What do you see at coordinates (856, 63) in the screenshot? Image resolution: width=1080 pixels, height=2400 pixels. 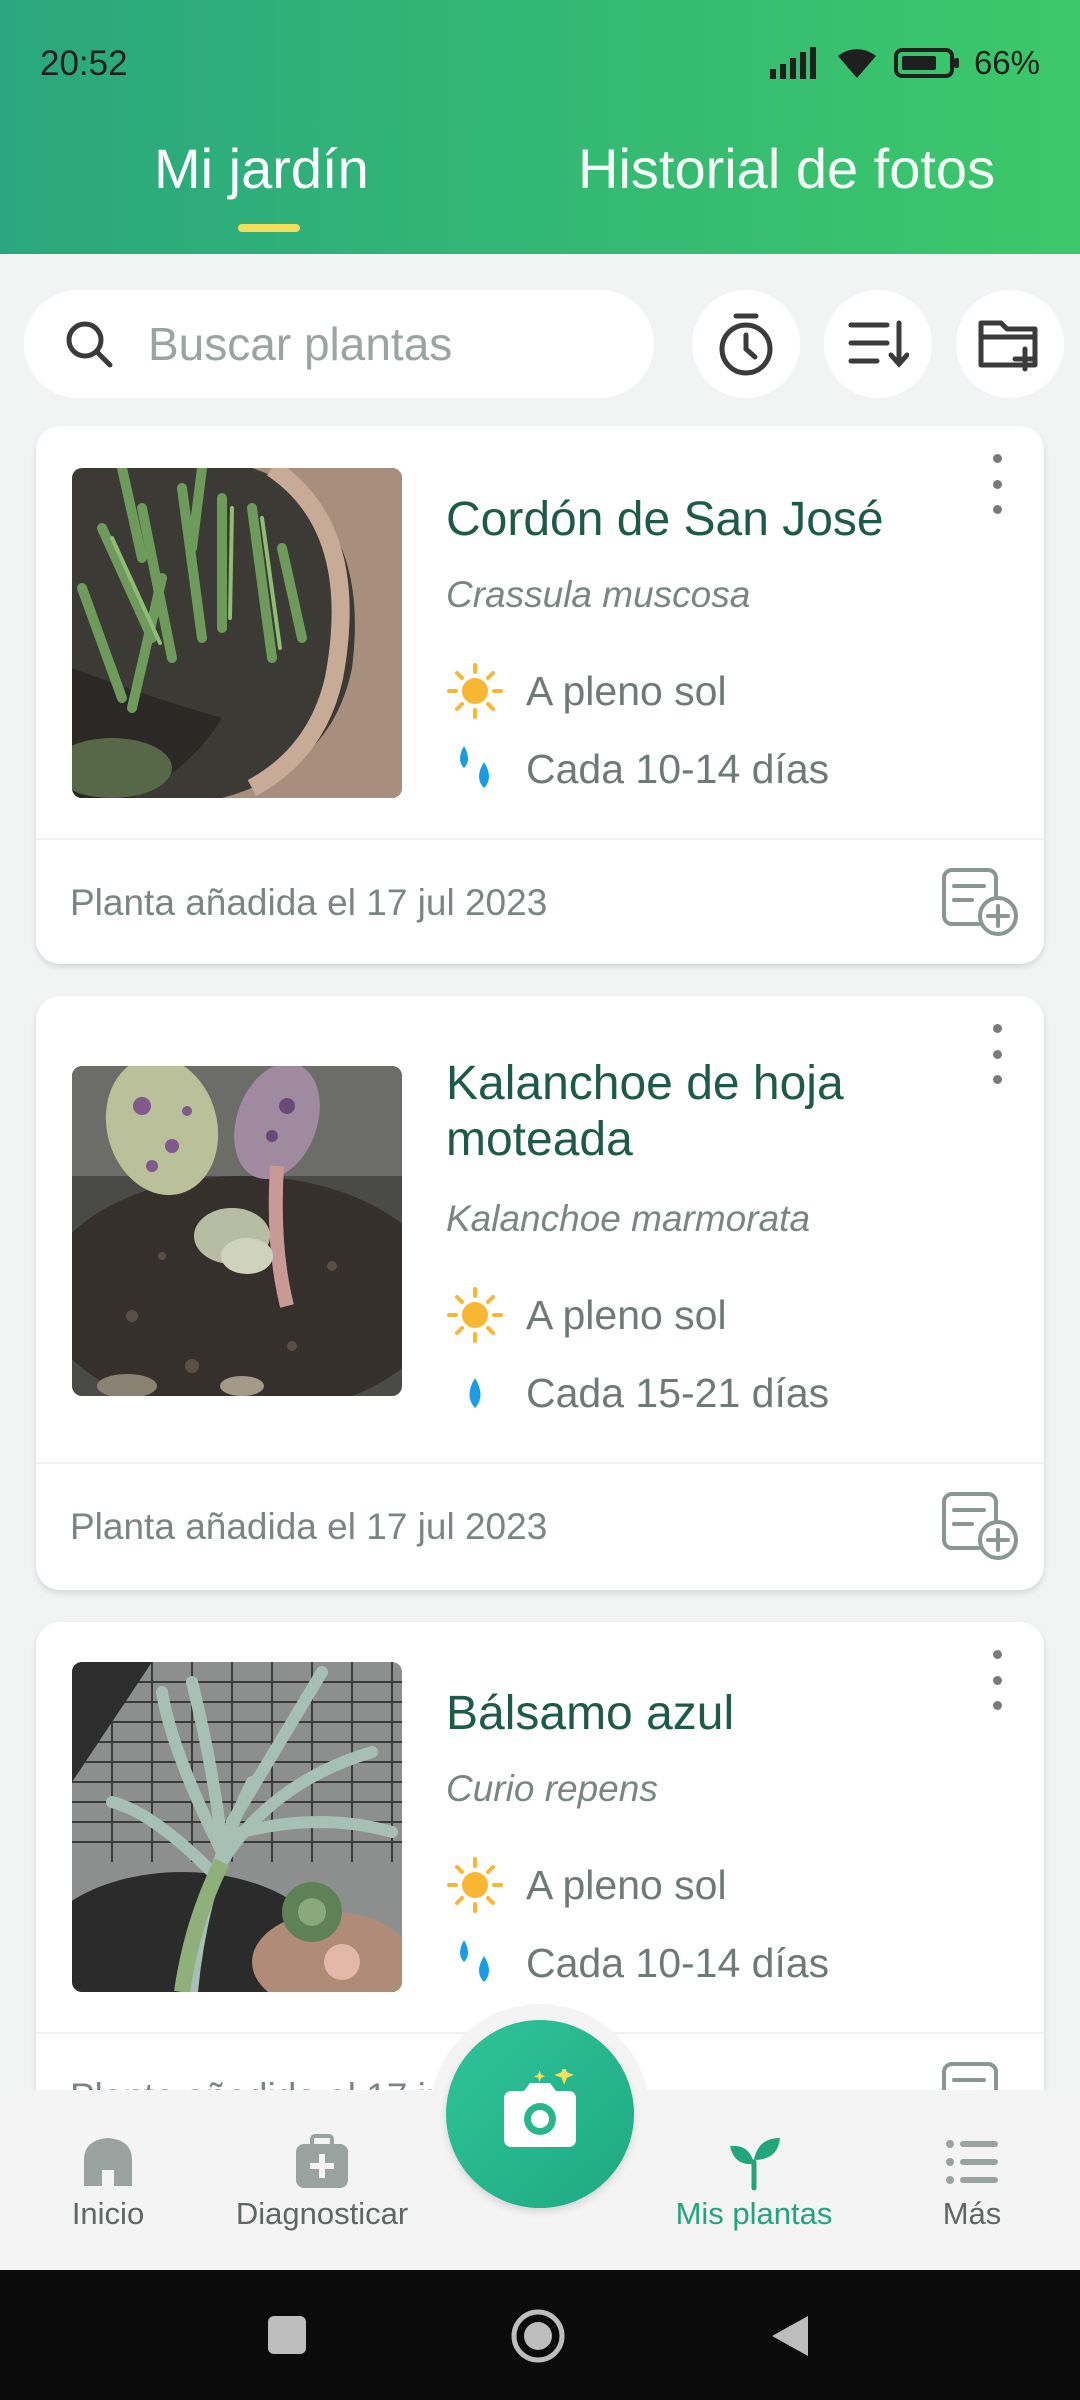 I see `wifi-icon` at bounding box center [856, 63].